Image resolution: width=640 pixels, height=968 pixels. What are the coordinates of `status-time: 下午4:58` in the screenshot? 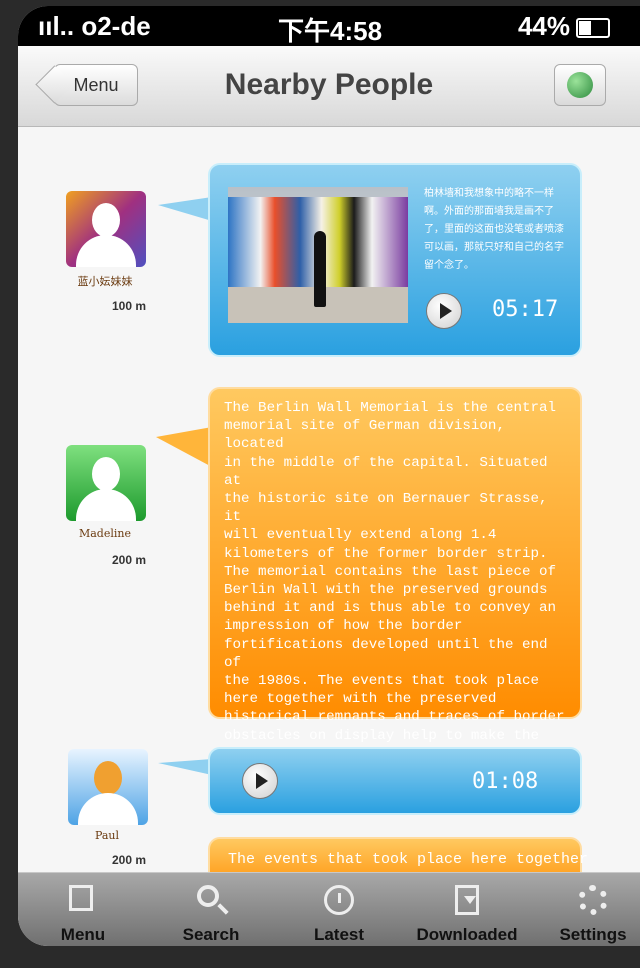 It's located at (330, 31).